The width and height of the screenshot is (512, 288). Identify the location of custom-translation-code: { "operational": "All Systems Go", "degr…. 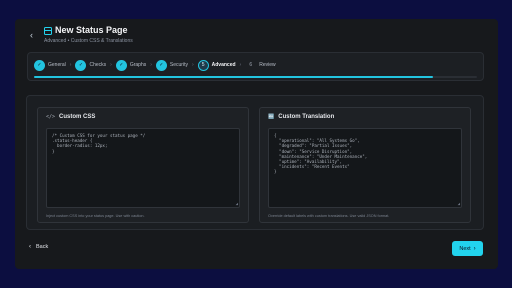
(321, 154).